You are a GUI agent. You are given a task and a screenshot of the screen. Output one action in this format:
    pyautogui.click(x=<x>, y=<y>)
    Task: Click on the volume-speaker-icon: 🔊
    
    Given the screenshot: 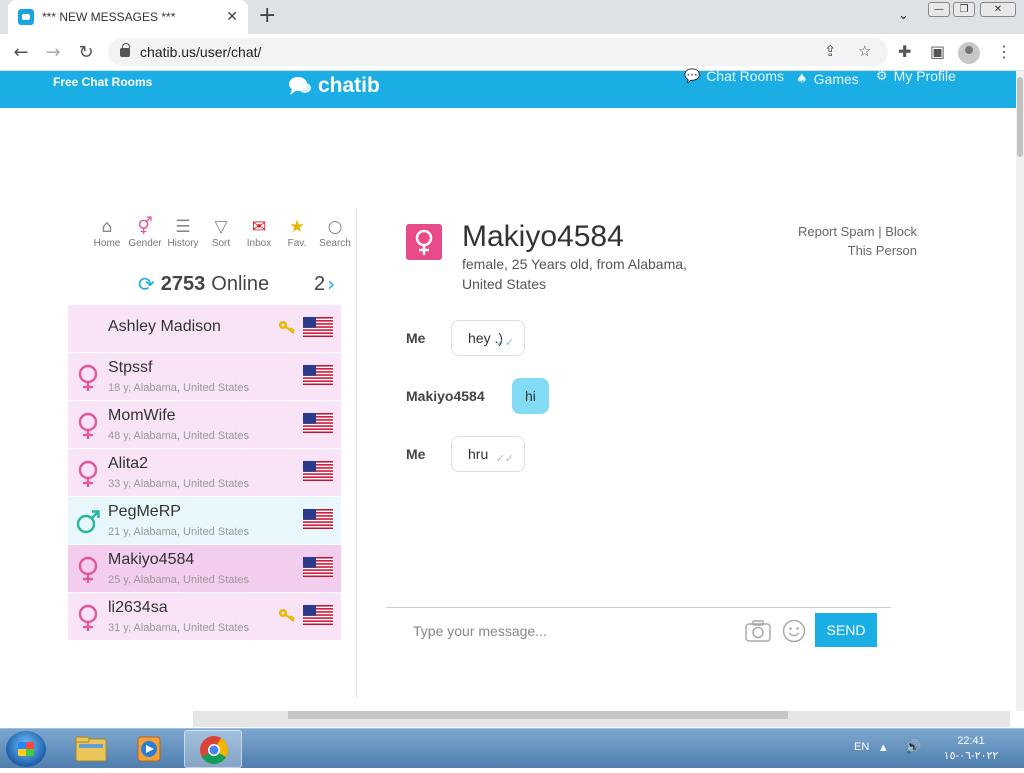 What is the action you would take?
    pyautogui.click(x=913, y=747)
    